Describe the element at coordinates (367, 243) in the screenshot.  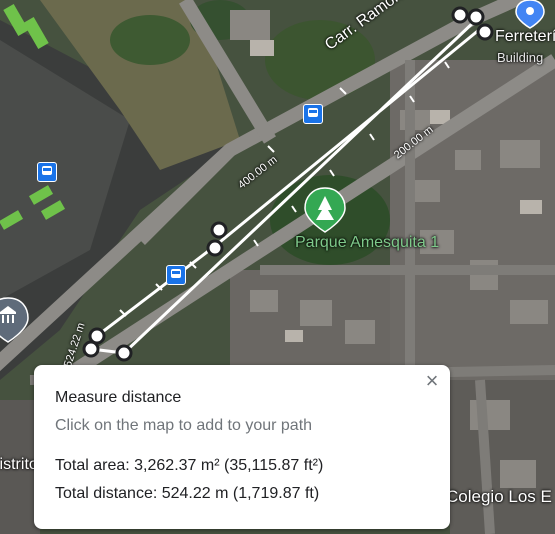
I see `park-label: Parque Amesquita 1` at that location.